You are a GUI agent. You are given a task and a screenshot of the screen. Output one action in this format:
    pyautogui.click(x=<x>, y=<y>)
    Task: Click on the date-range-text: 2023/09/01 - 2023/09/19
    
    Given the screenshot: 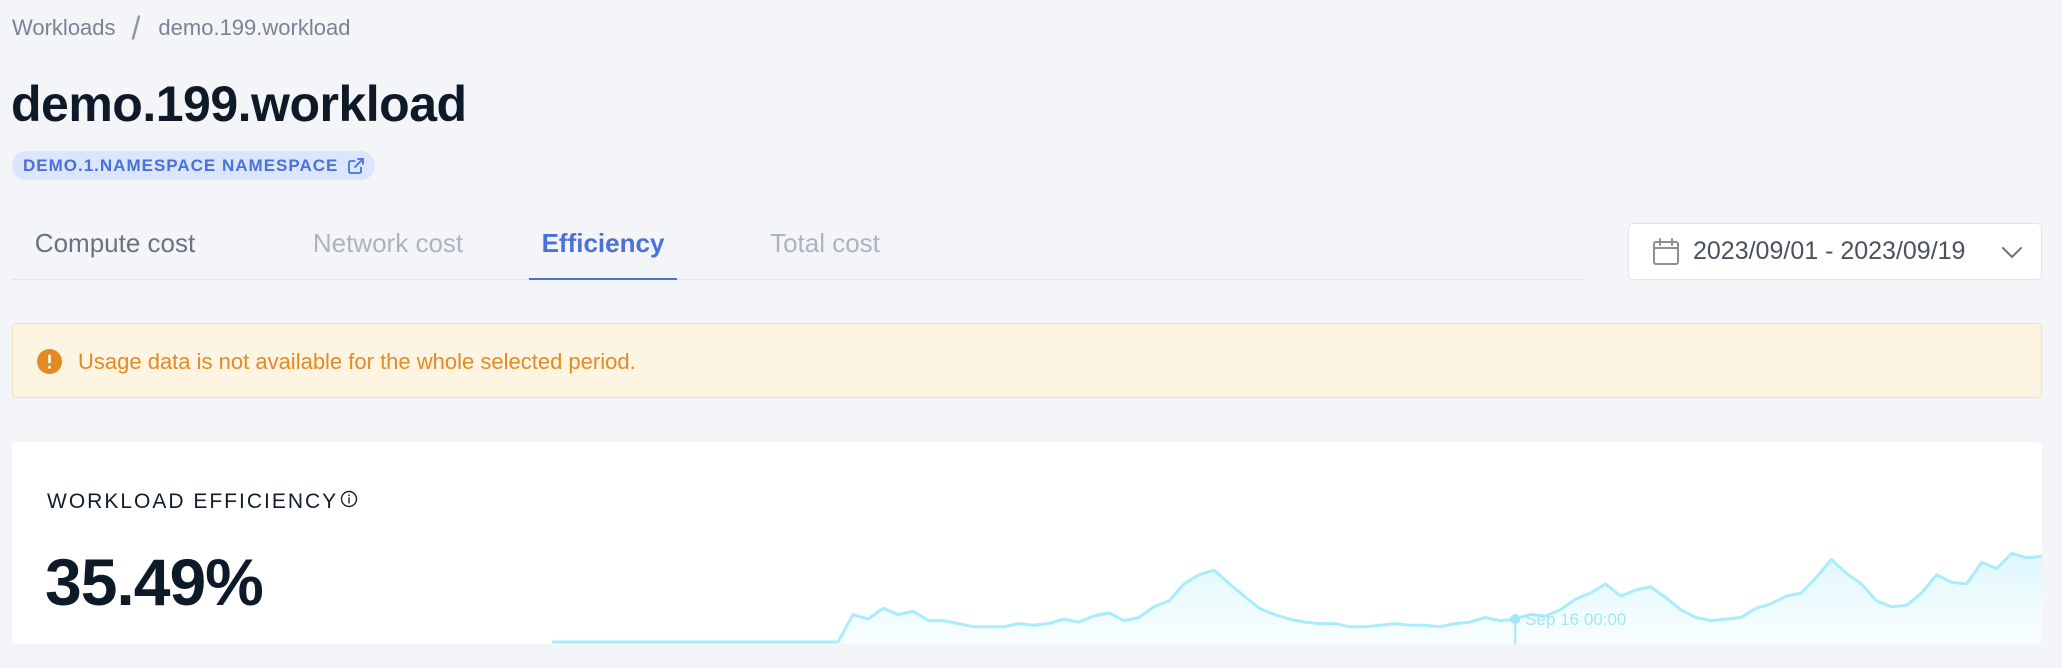 What is the action you would take?
    pyautogui.click(x=1829, y=251)
    